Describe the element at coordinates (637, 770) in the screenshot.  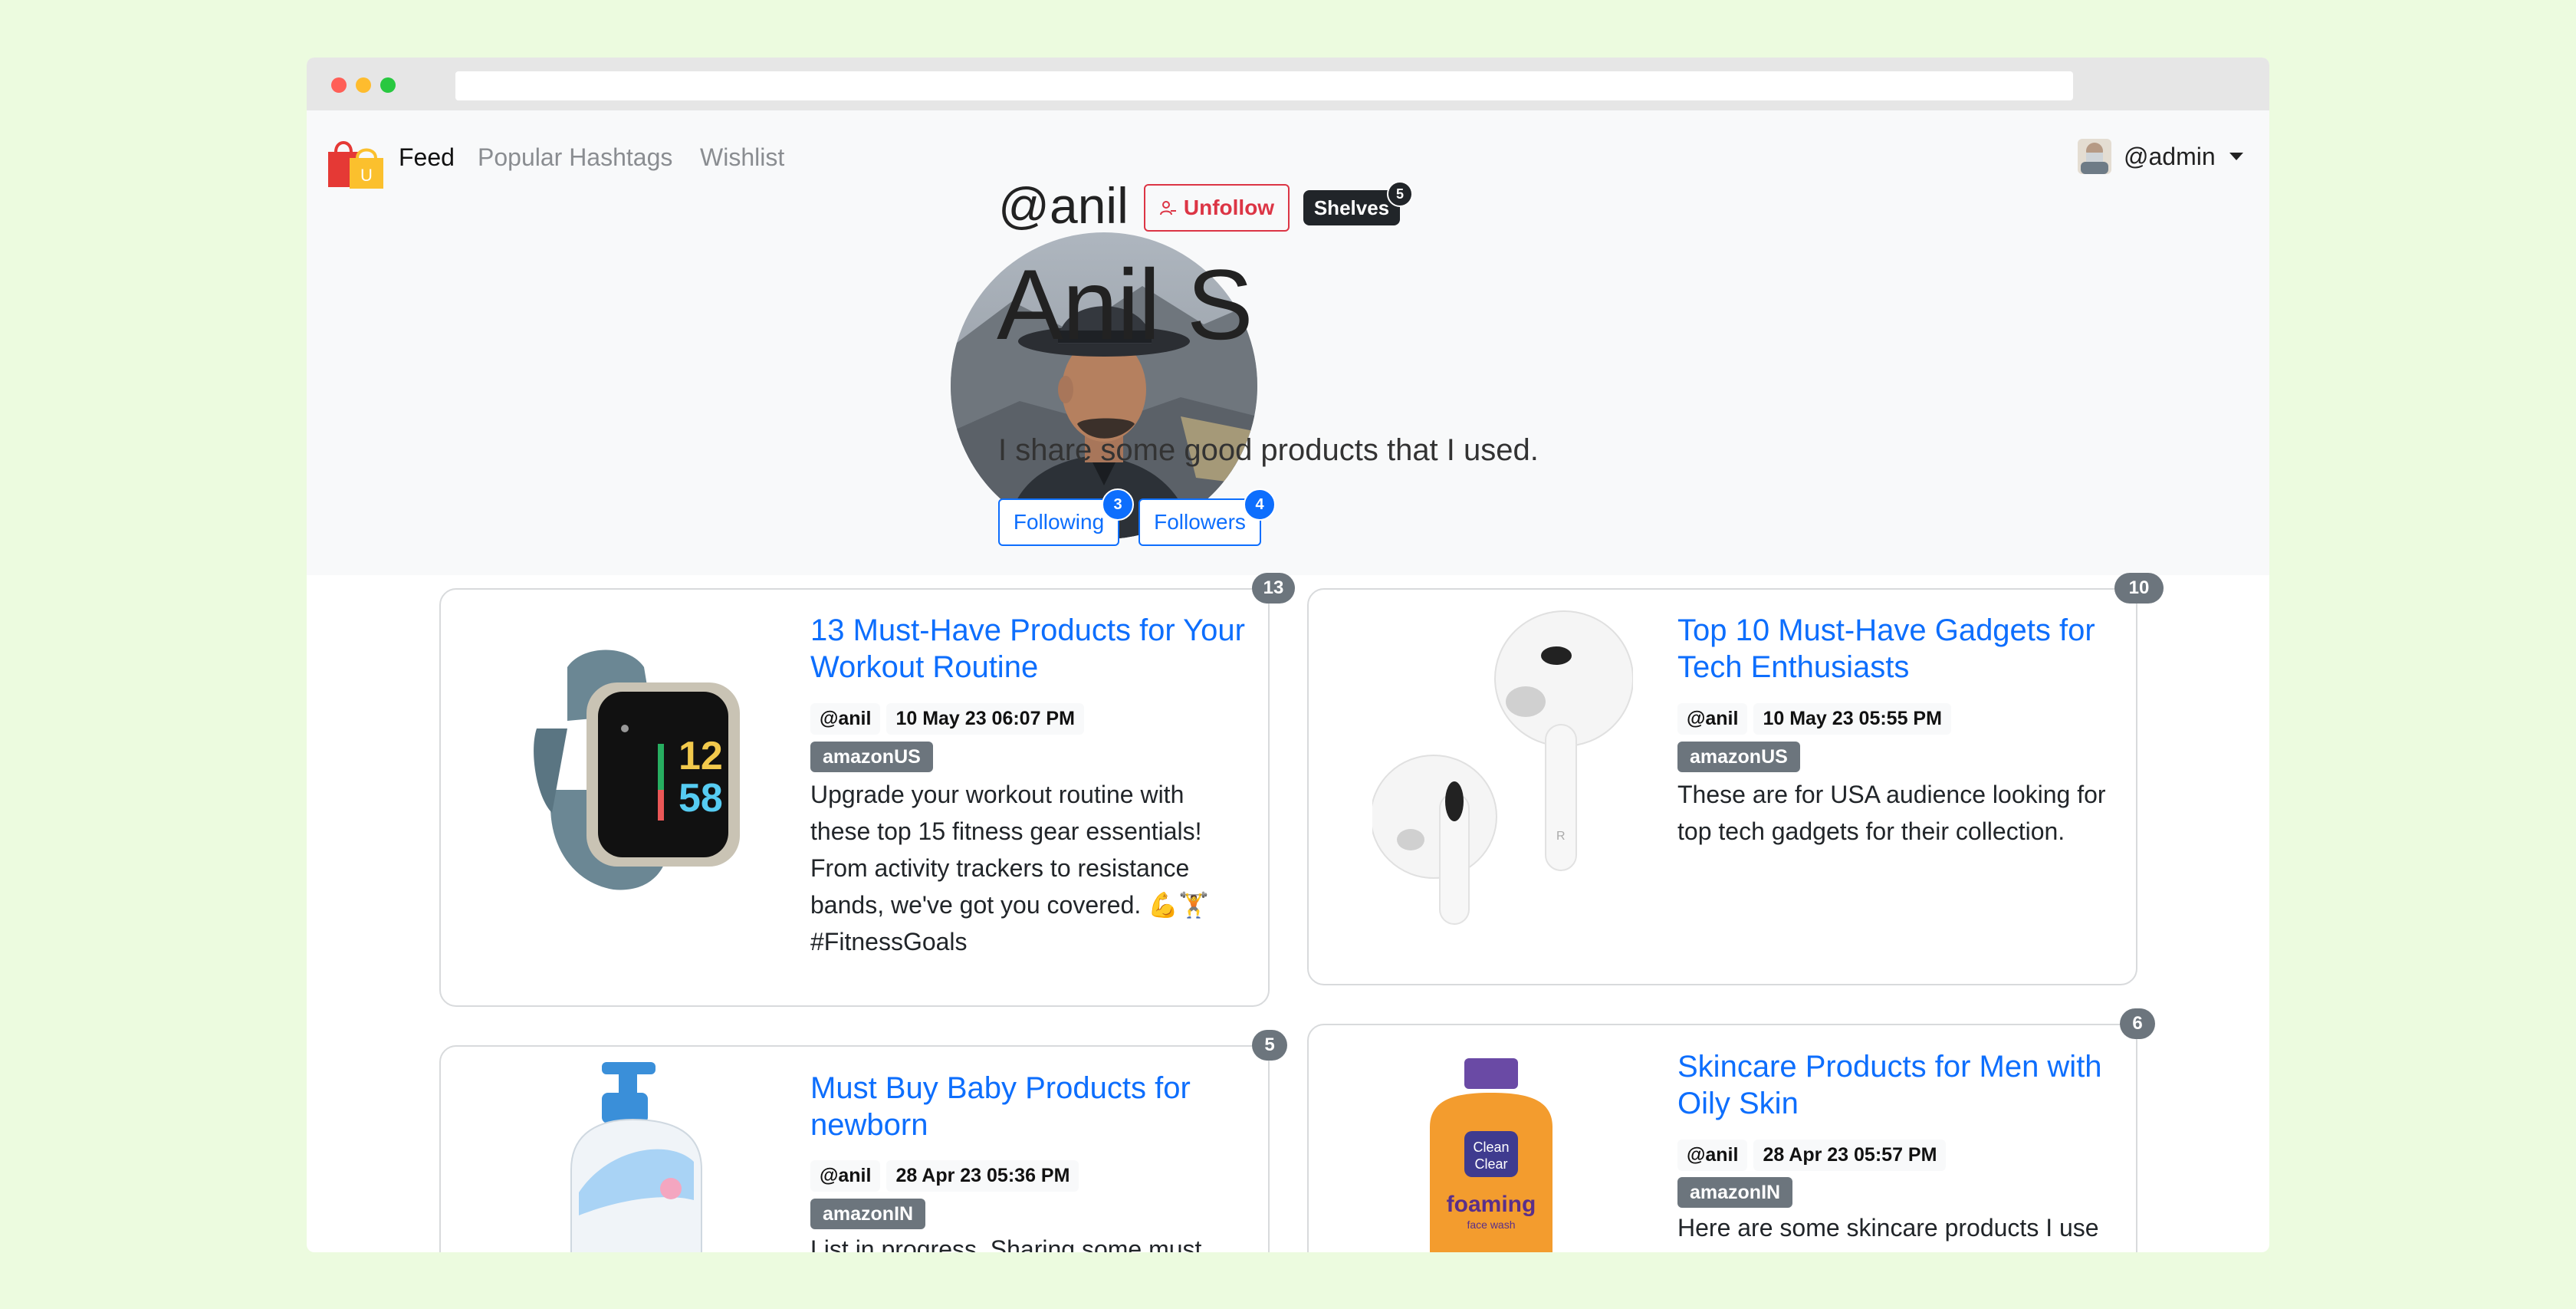
I see `fitness-tracker-image: 12 58` at that location.